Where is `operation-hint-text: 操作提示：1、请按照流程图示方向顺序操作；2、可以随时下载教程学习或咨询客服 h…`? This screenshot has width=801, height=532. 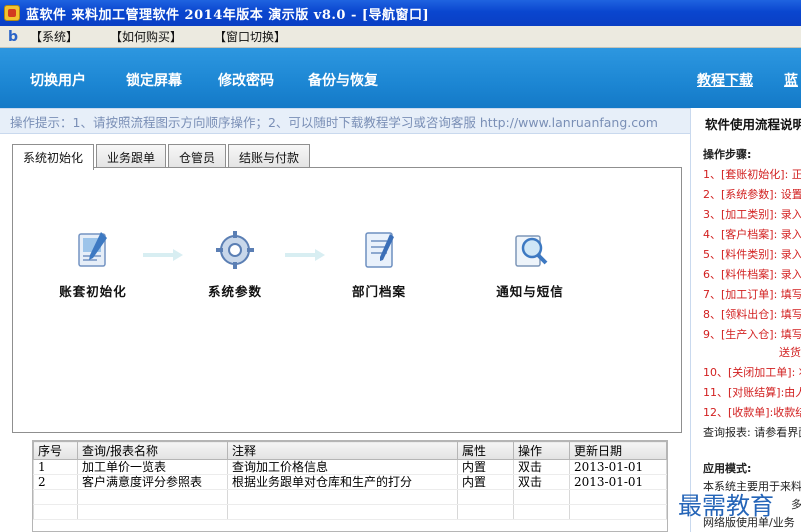 operation-hint-text: 操作提示：1、请按照流程图示方向顺序操作；2、可以随时下载教程学习或咨询客服 h… is located at coordinates (334, 122).